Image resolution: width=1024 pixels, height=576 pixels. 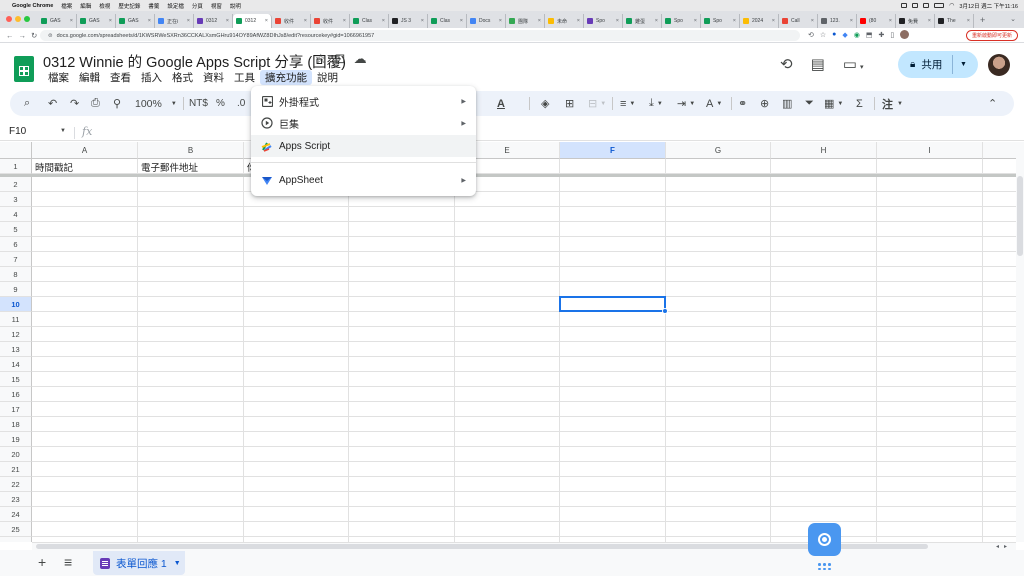 What do you see at coordinates (291, 21) in the screenshot?
I see `browser-tab: 收件 ×` at bounding box center [291, 21].